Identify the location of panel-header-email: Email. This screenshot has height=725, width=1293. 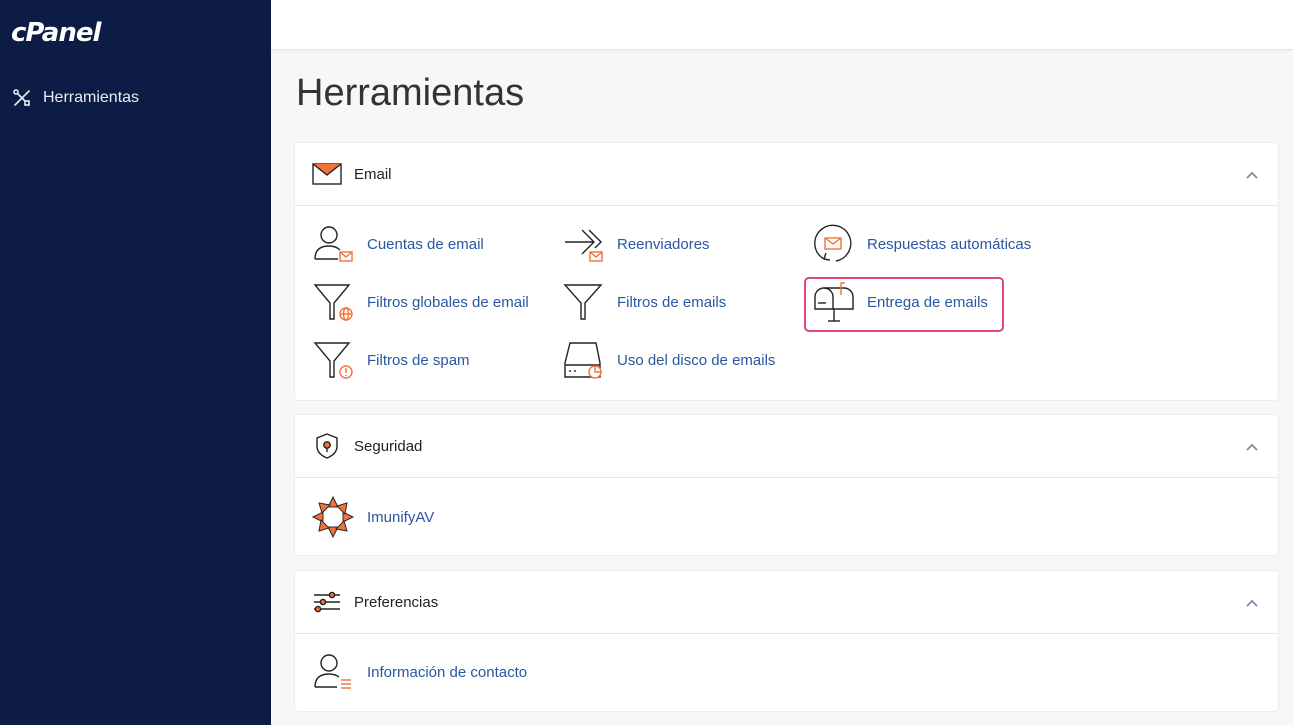
(786, 174).